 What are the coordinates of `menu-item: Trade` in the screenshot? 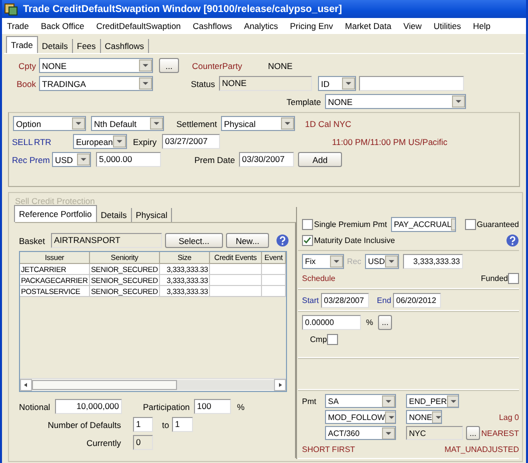 It's located at (18, 26).